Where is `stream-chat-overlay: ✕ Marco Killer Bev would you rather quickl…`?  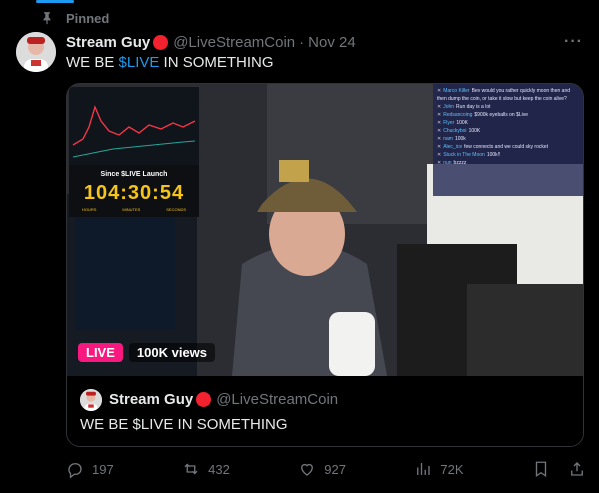
stream-chat-overlay: ✕ Marco Killer Bev would you rather quickl… is located at coordinates (508, 140).